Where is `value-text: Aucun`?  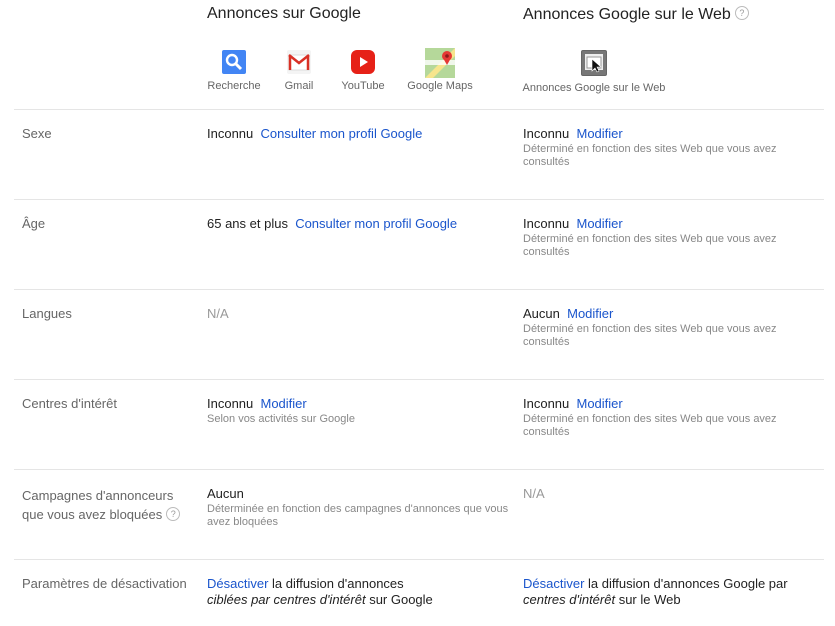
value-text: Aucun is located at coordinates (541, 313).